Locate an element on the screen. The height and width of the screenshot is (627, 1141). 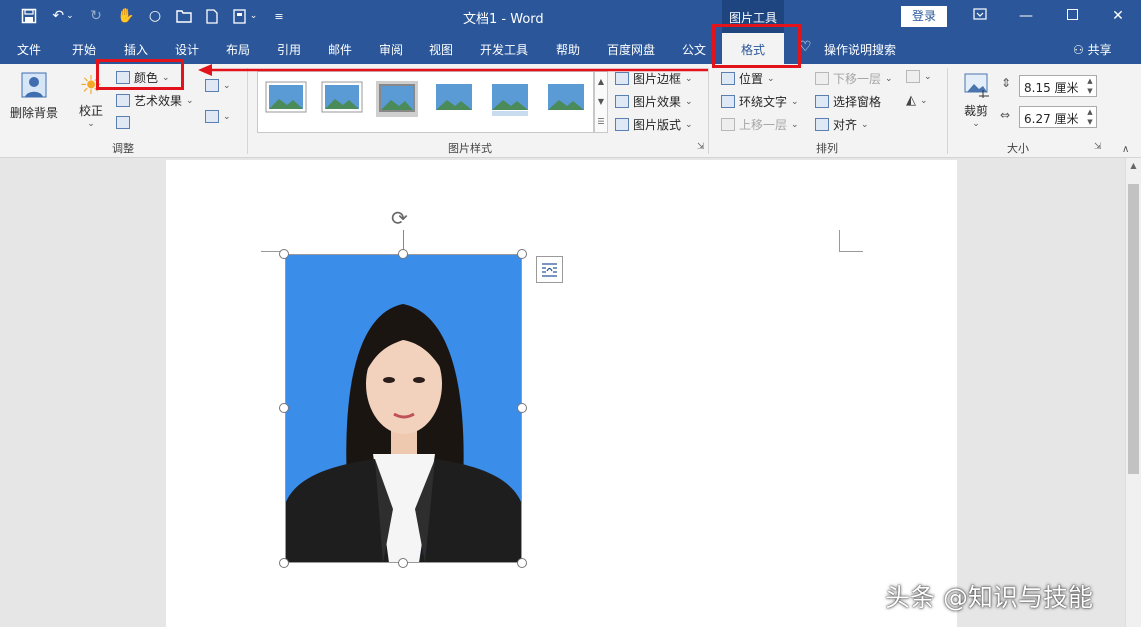
rotate-button: ◭⌄ is located at coordinates (917, 100).